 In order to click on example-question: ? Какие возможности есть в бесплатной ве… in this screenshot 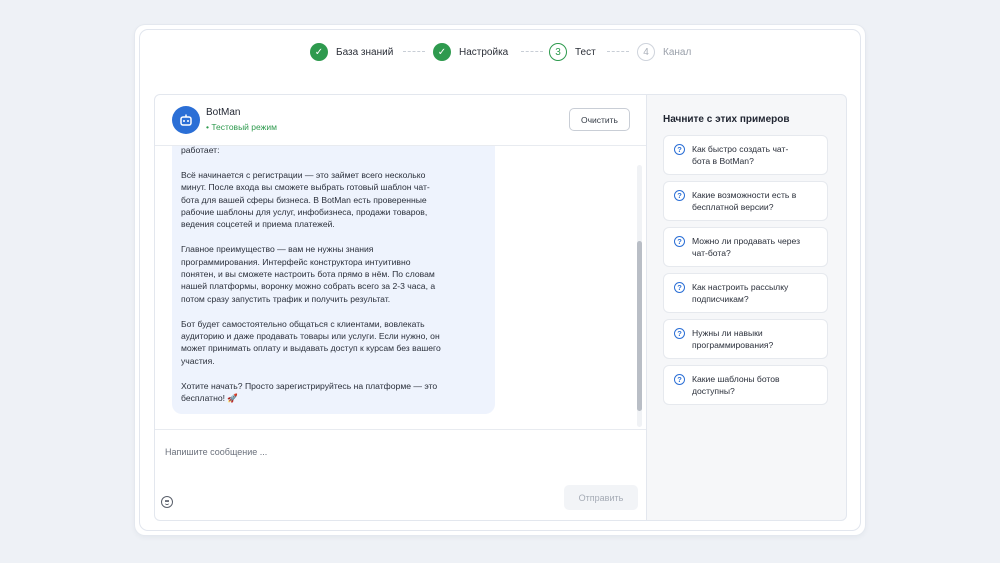, I will do `click(745, 201)`.